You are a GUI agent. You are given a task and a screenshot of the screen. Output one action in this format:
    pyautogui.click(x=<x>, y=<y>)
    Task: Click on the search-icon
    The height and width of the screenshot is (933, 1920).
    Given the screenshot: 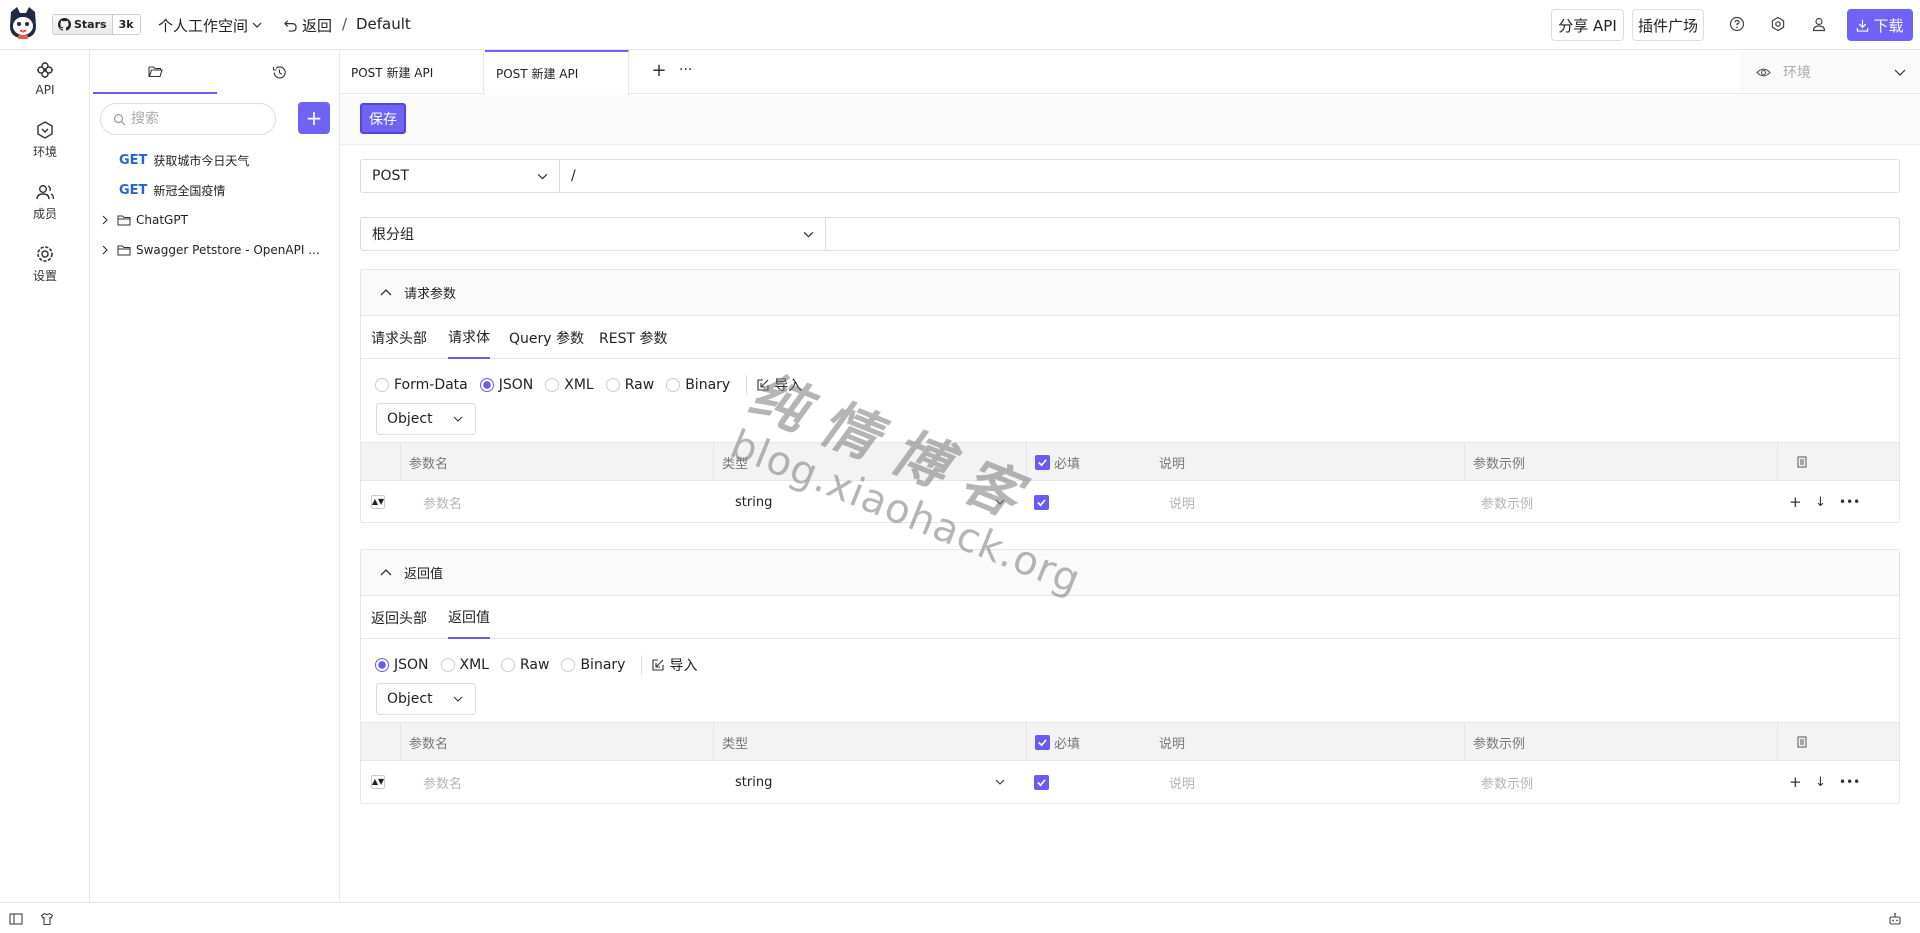 What is the action you would take?
    pyautogui.click(x=119, y=119)
    